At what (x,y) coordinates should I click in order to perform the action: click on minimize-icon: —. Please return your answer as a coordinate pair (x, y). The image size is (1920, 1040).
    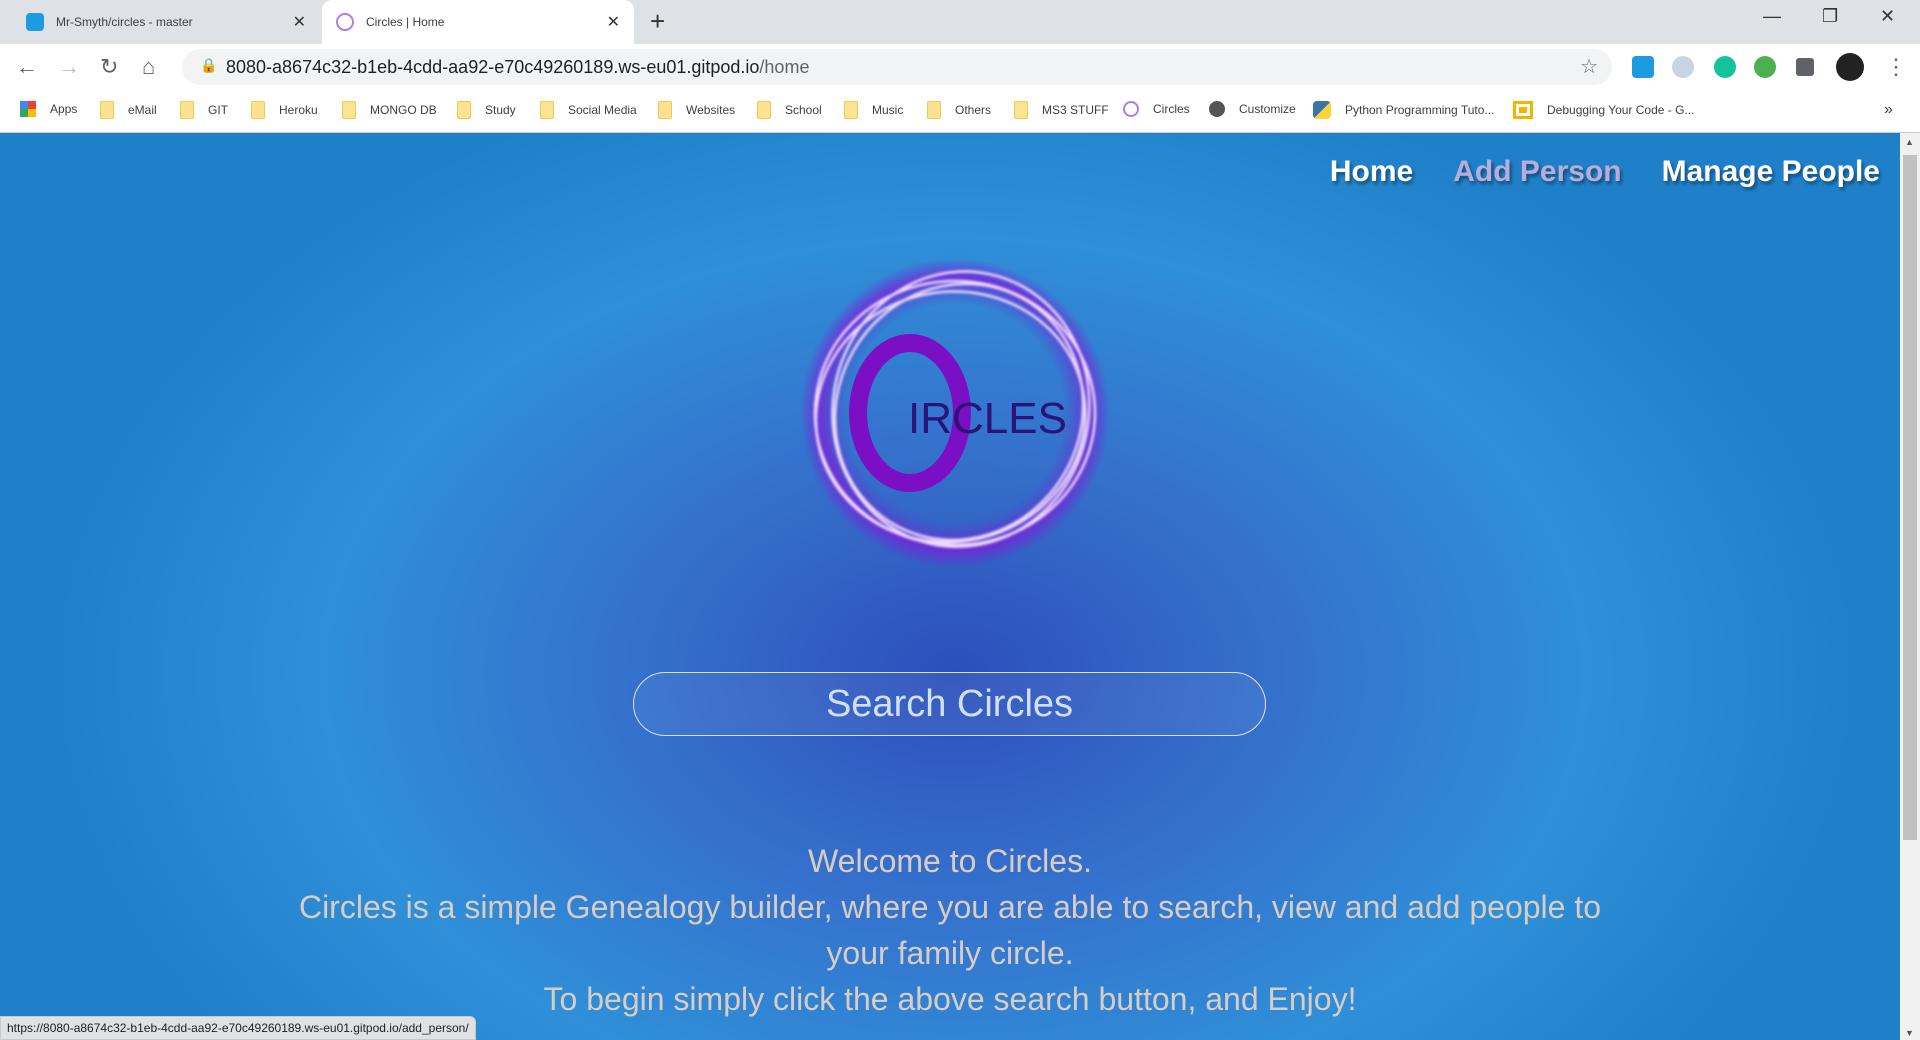
    Looking at the image, I should click on (1772, 16).